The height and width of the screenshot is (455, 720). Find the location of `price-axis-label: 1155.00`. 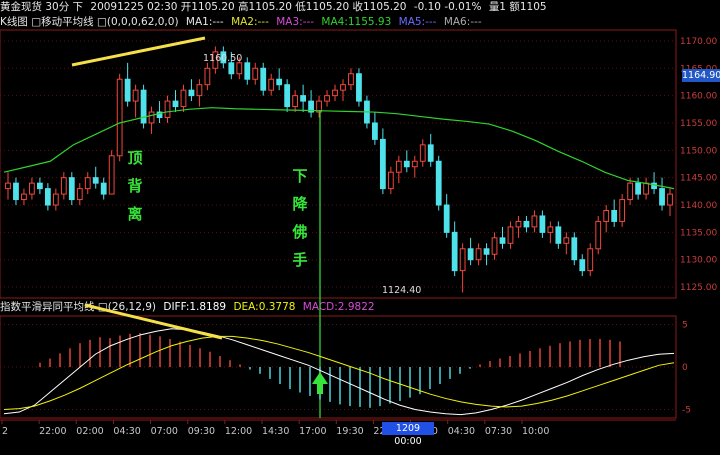

price-axis-label: 1155.00 is located at coordinates (698, 124).